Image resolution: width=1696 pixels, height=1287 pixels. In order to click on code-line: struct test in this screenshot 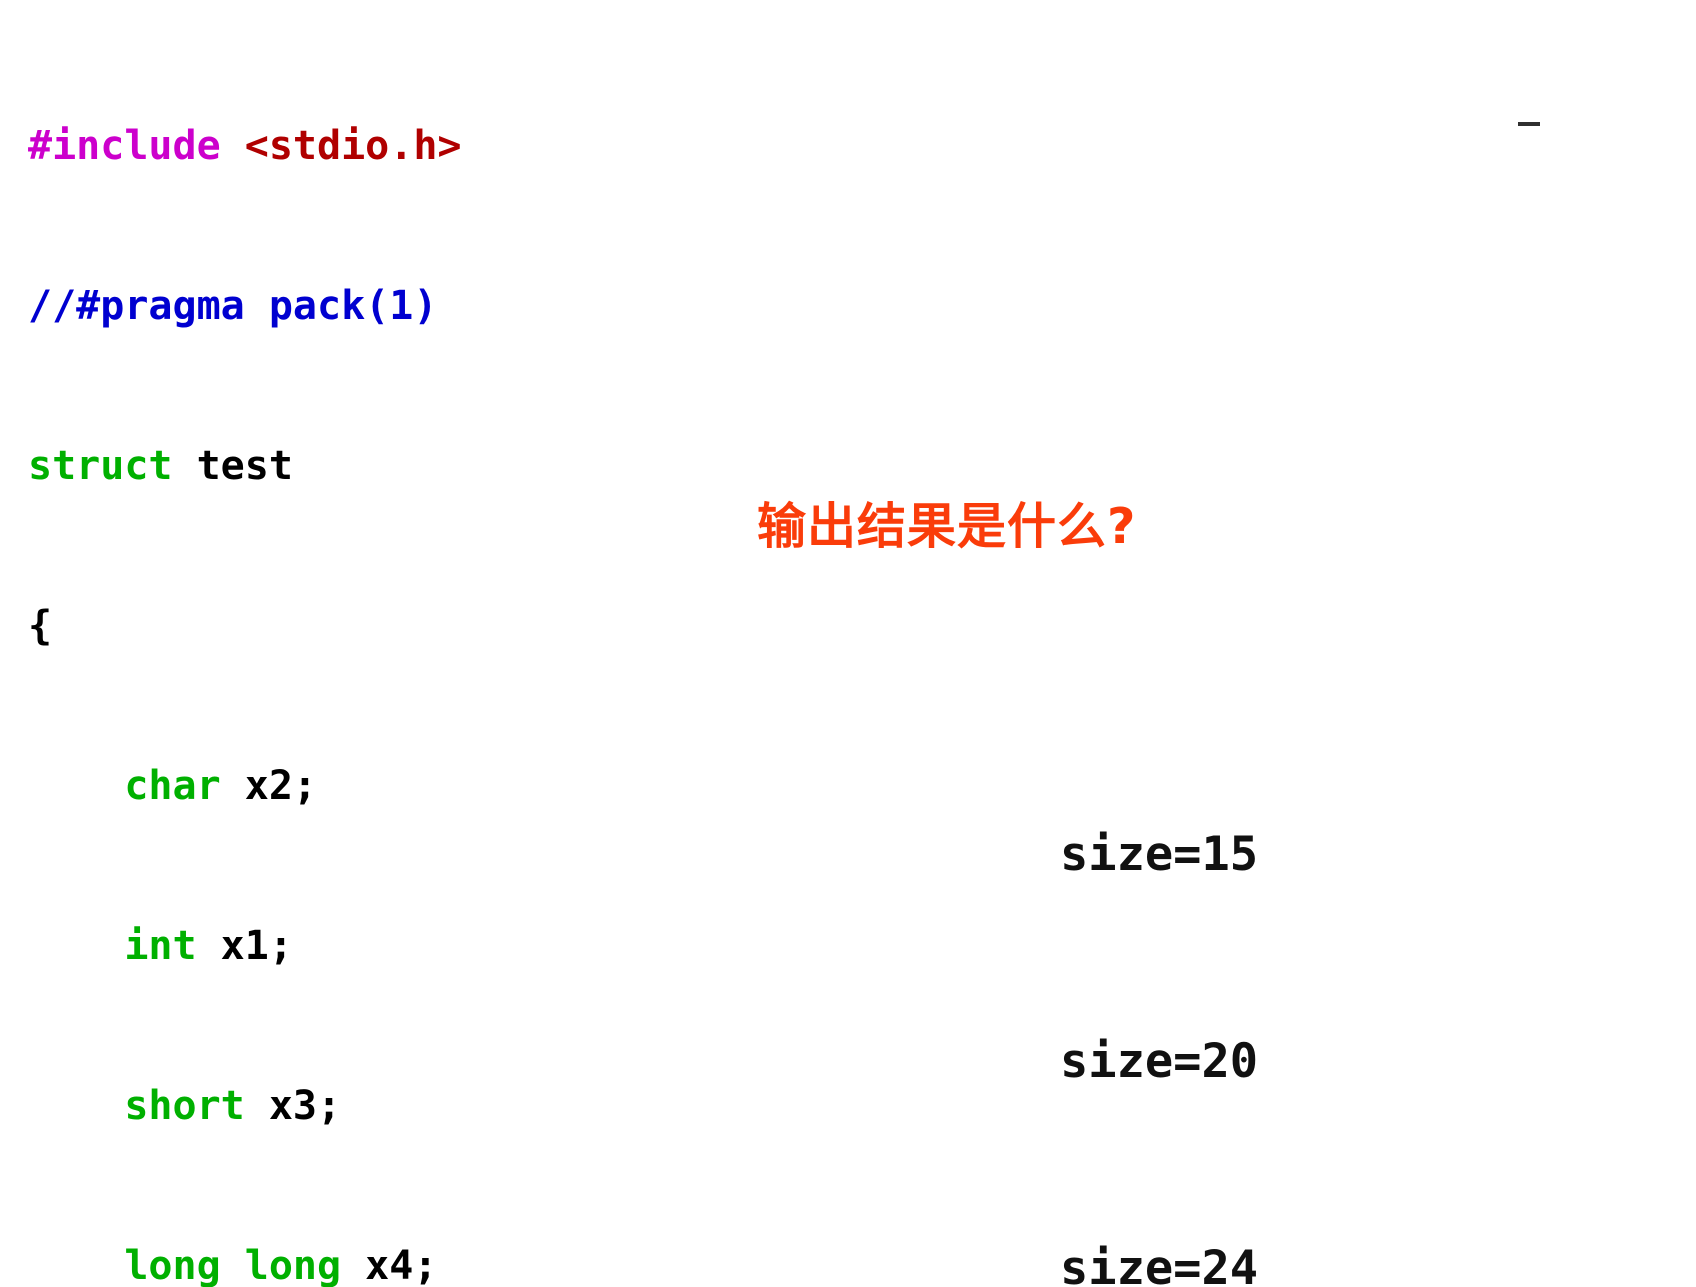, I will do `click(778, 466)`.